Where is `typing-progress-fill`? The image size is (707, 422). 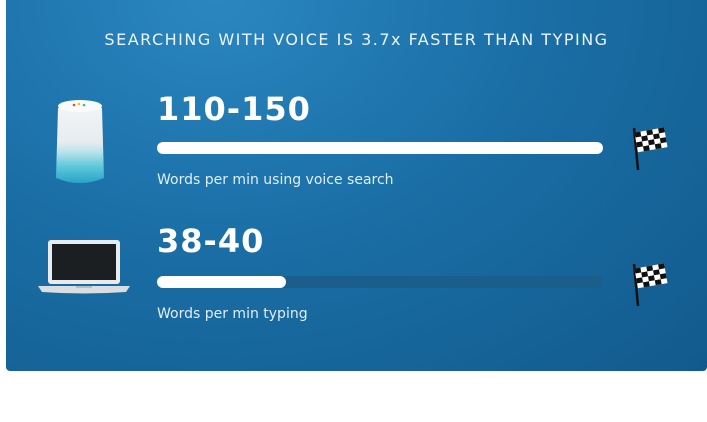
typing-progress-fill is located at coordinates (222, 282).